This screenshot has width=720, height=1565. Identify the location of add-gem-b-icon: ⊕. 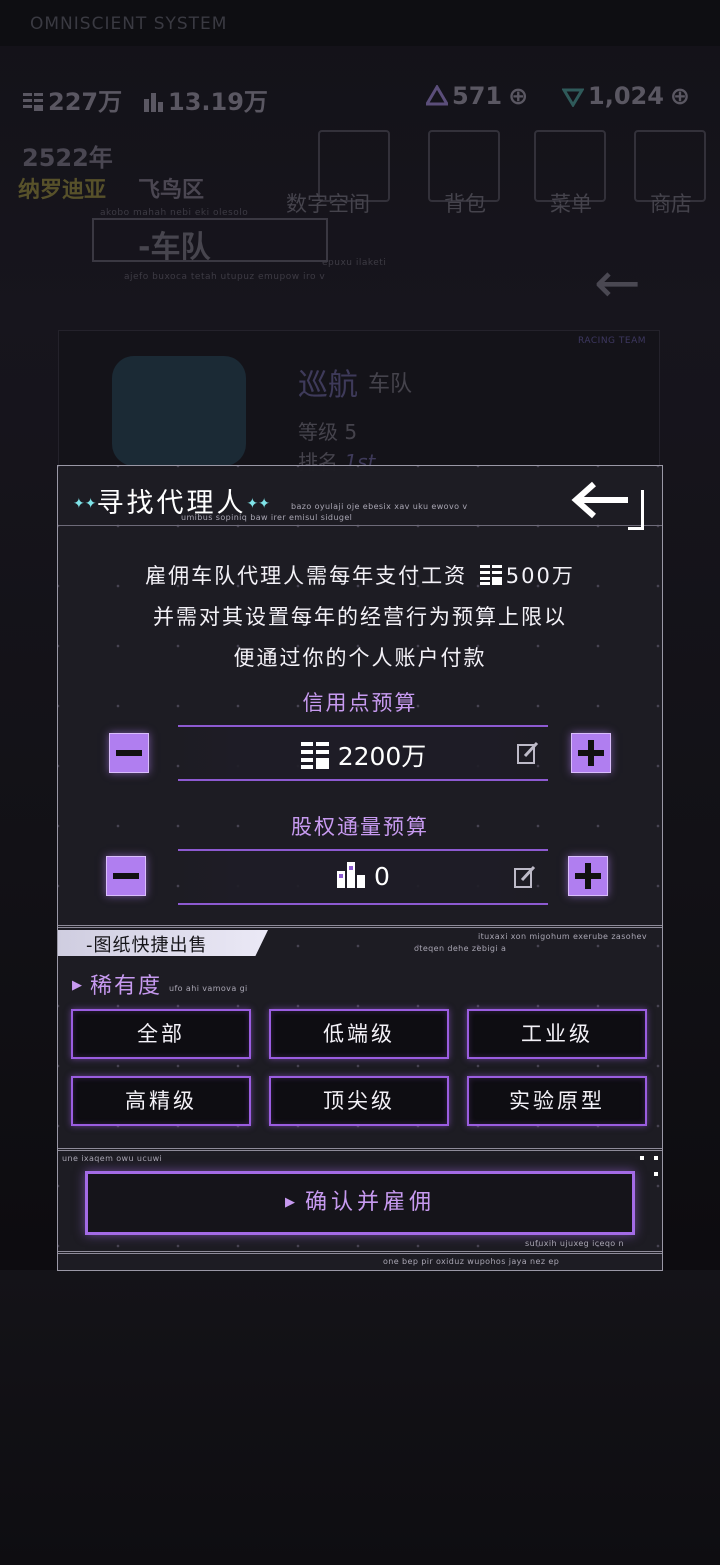
(680, 96).